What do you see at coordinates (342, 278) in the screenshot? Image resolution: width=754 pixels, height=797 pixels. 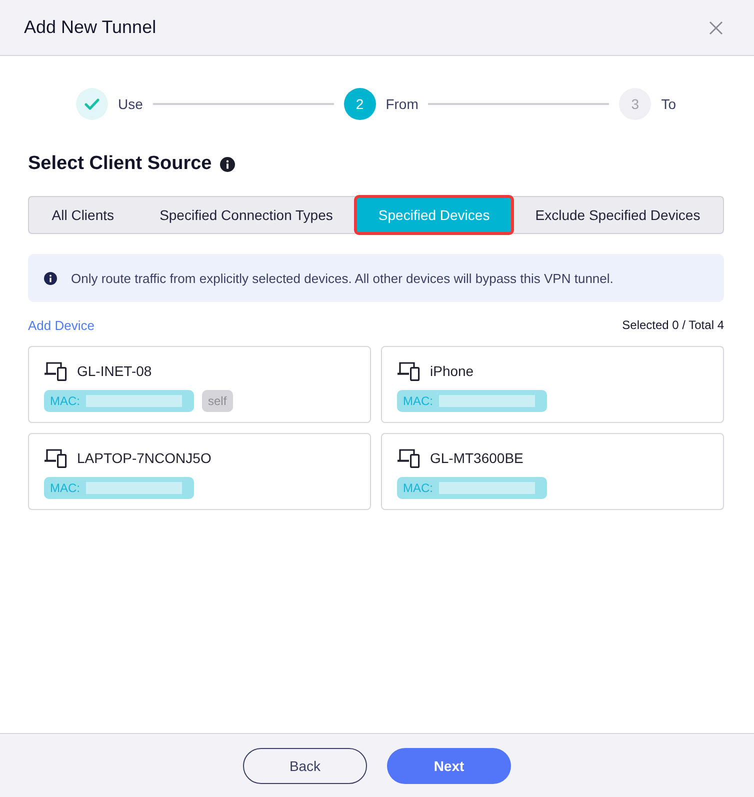 I see `info-text: Only route traffic from explicitly selected devices. All other devices will bypass this VPN tunnel.` at bounding box center [342, 278].